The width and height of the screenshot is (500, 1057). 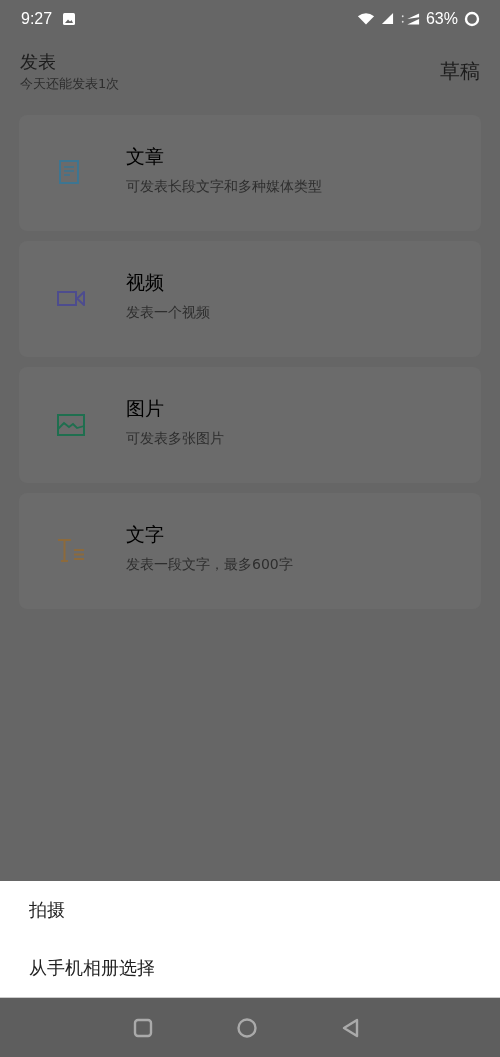 I want to click on drafts-button: 草稿, so click(x=460, y=71).